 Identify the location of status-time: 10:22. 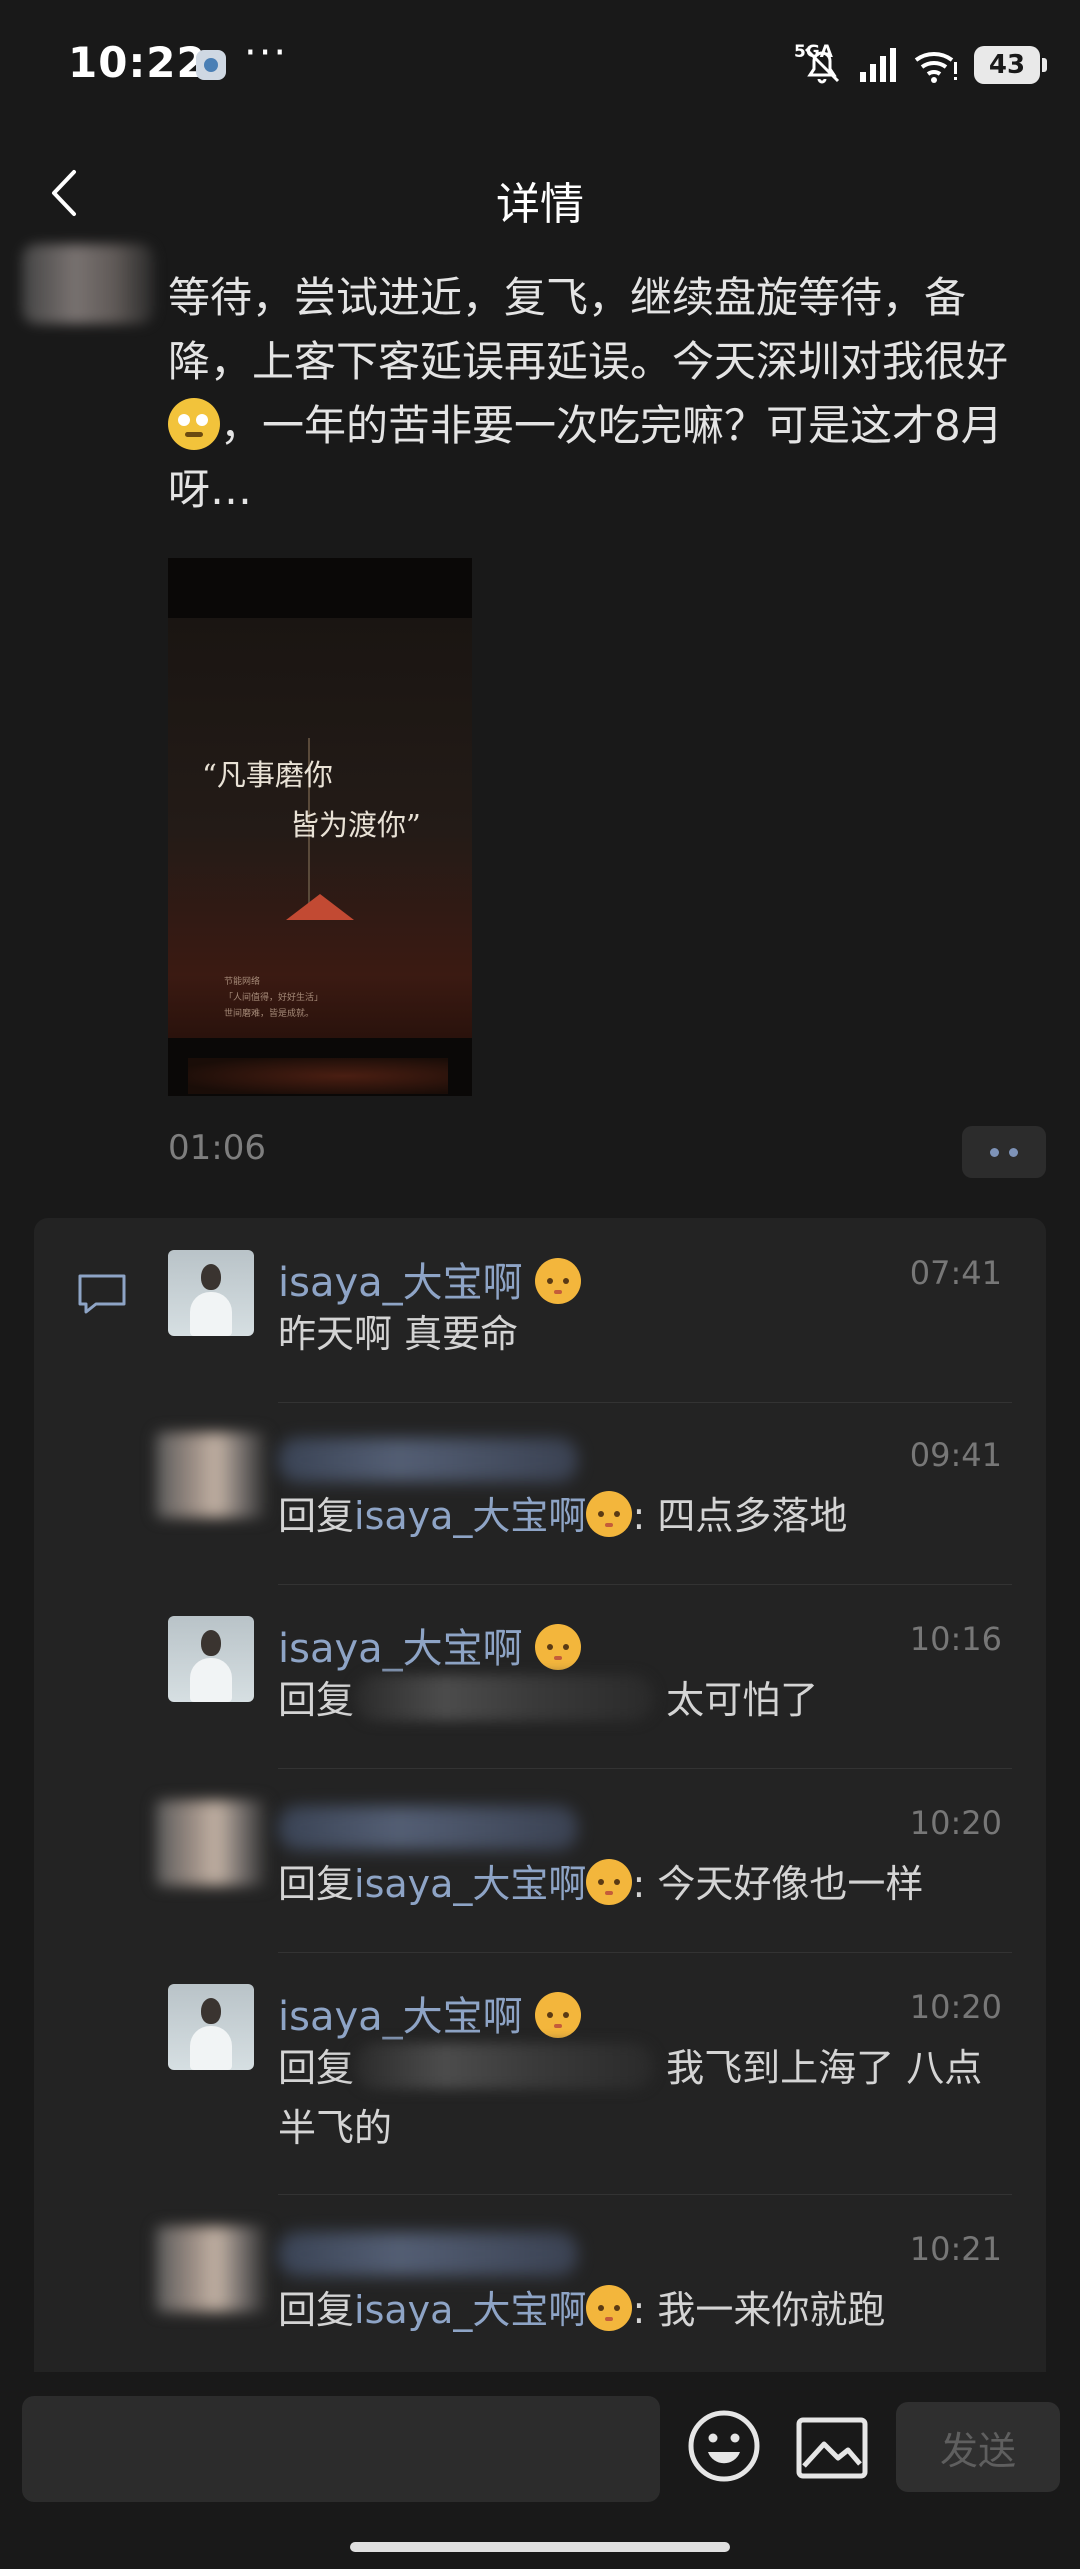
(137, 62).